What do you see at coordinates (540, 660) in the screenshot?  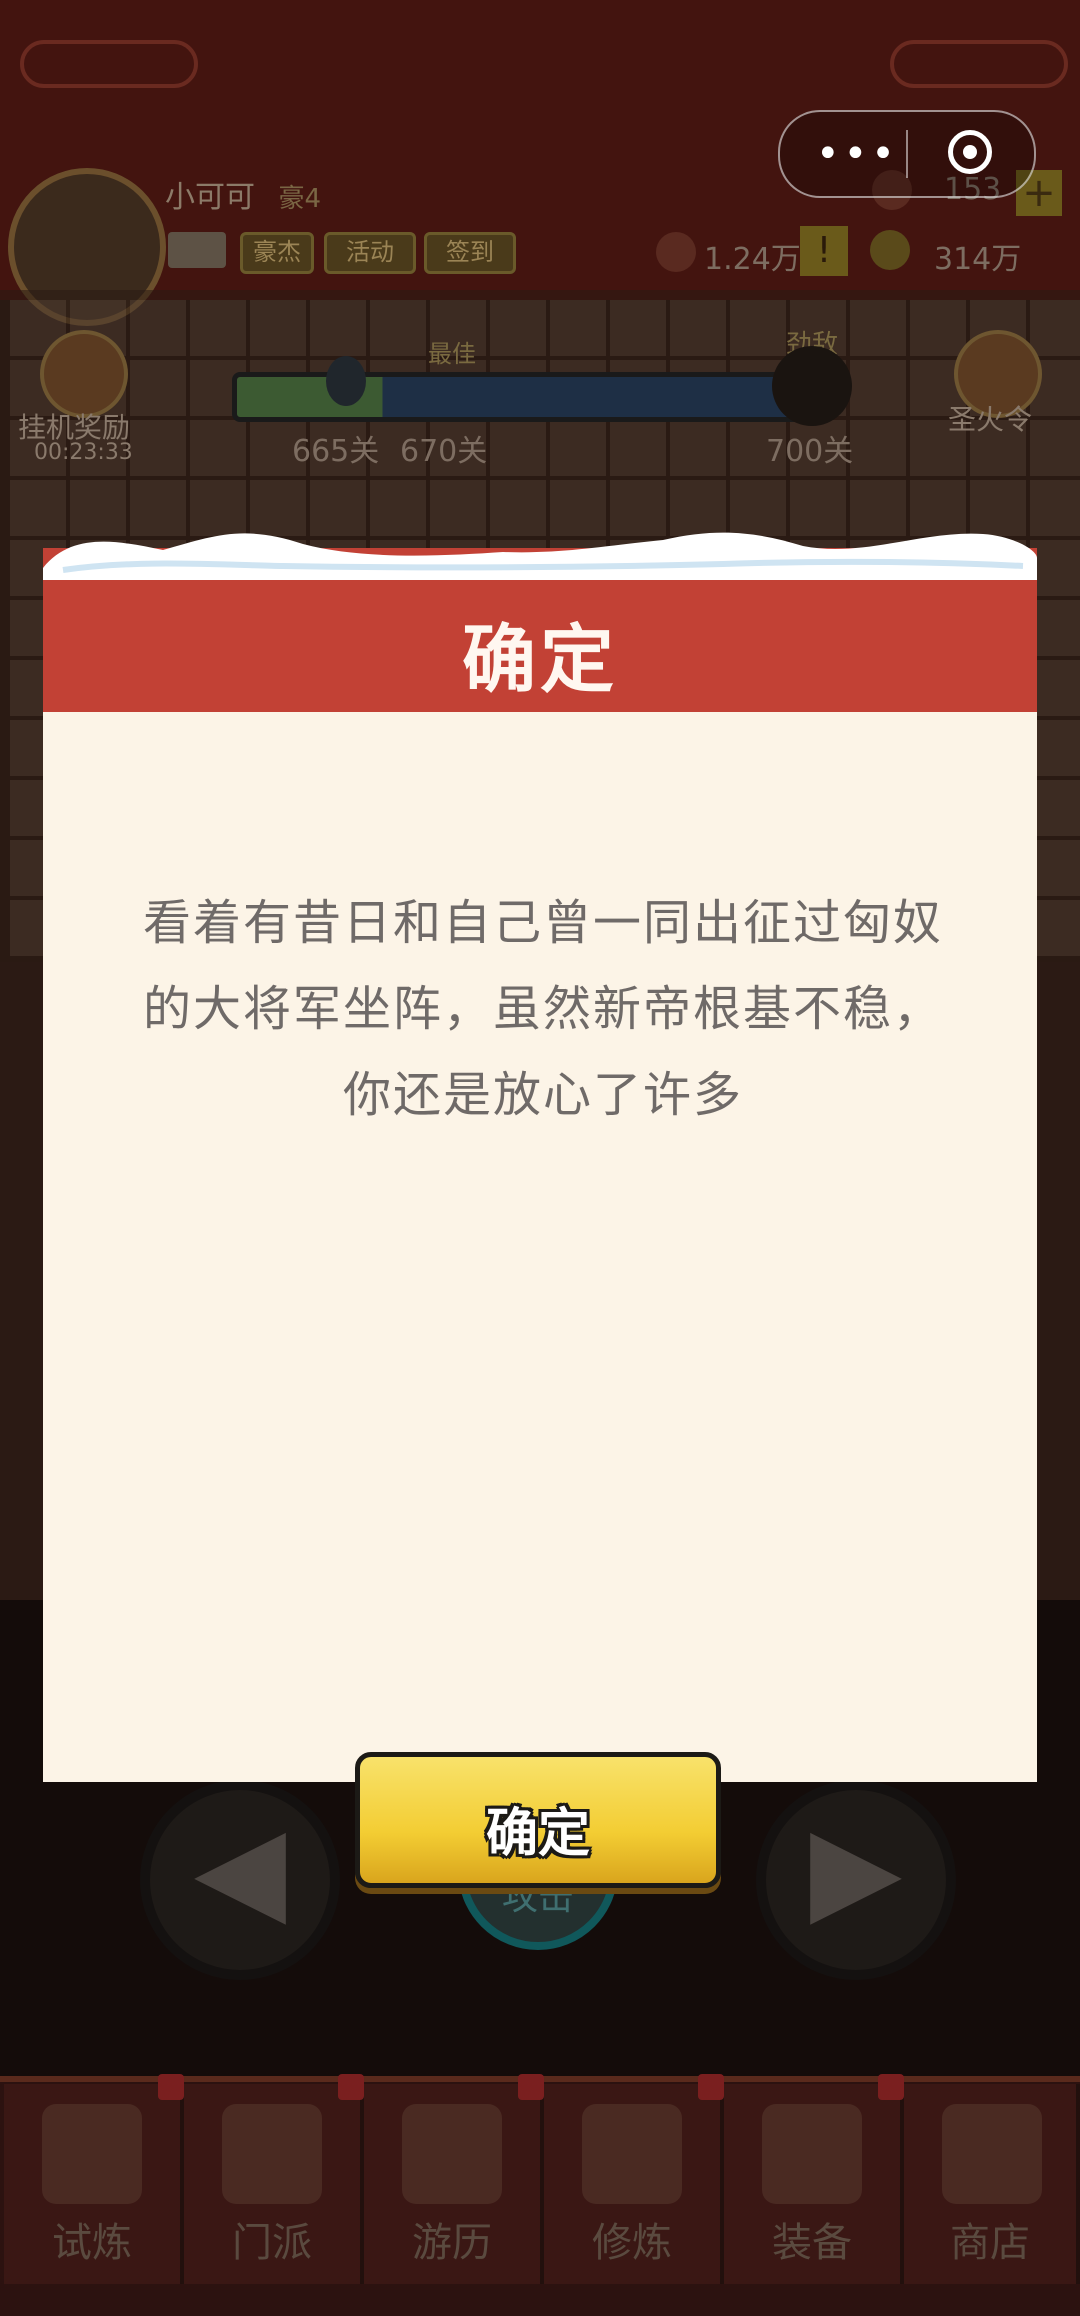 I see `dialog-title: 确定` at bounding box center [540, 660].